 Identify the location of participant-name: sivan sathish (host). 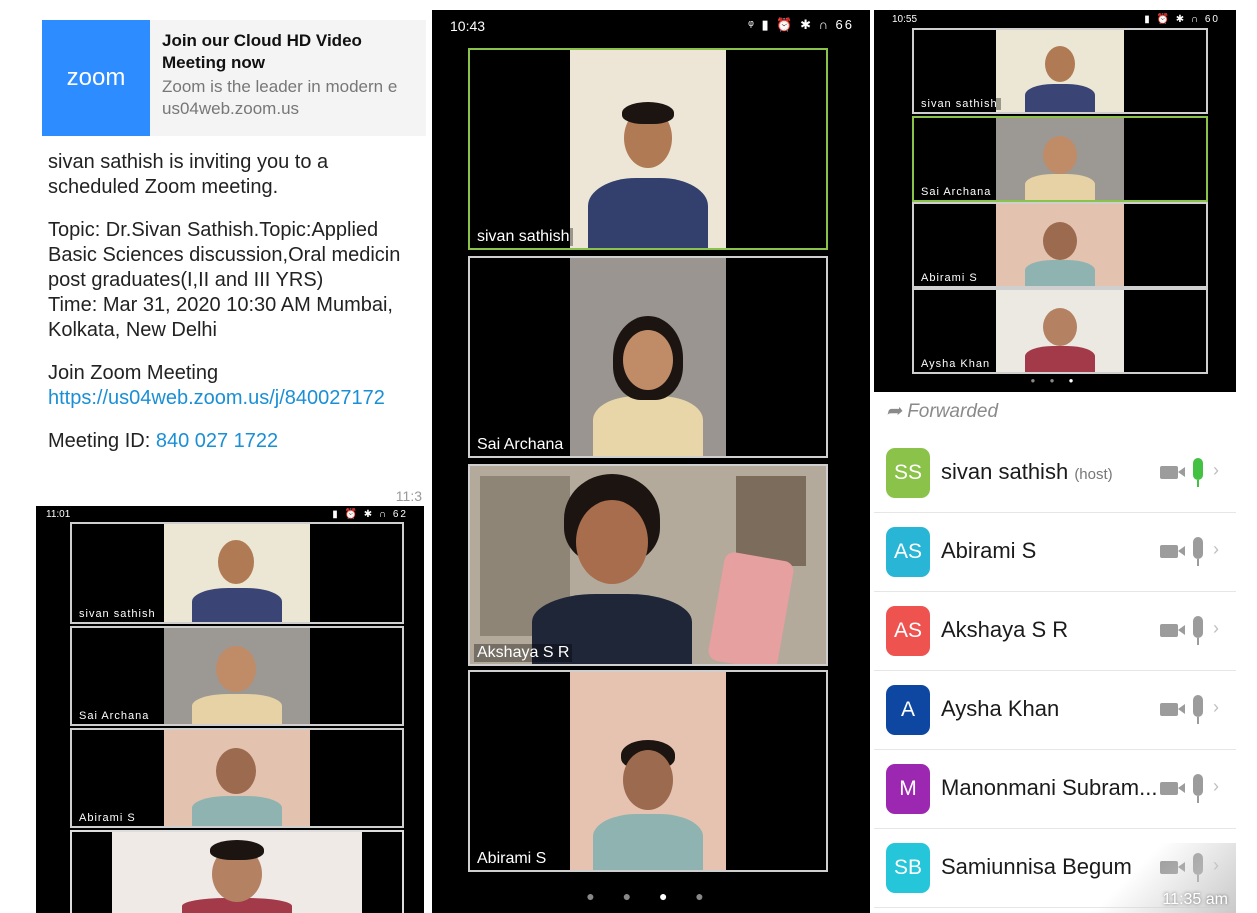
(1027, 471).